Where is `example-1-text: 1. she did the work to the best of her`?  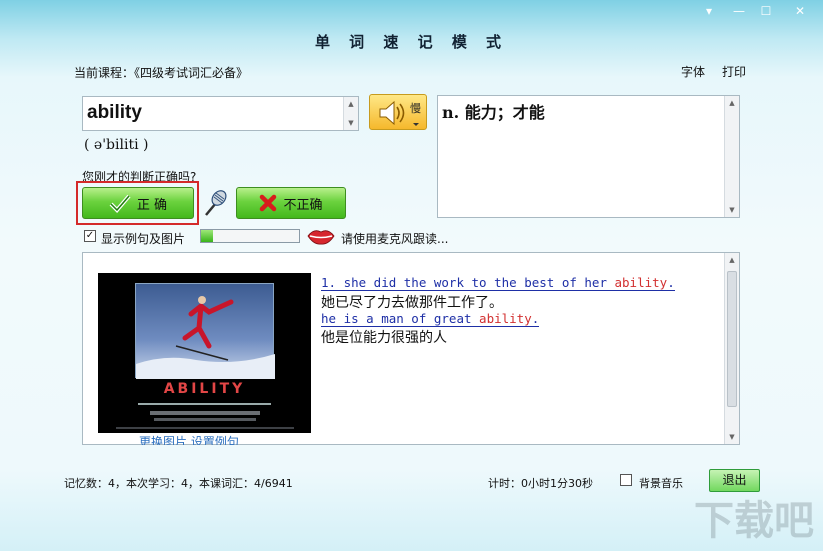 example-1-text: 1. she did the work to the best of her is located at coordinates (468, 282).